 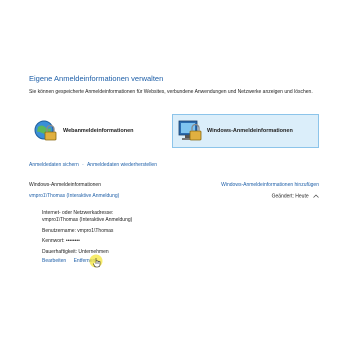 What do you see at coordinates (45, 130) in the screenshot?
I see `web-credentials-icon` at bounding box center [45, 130].